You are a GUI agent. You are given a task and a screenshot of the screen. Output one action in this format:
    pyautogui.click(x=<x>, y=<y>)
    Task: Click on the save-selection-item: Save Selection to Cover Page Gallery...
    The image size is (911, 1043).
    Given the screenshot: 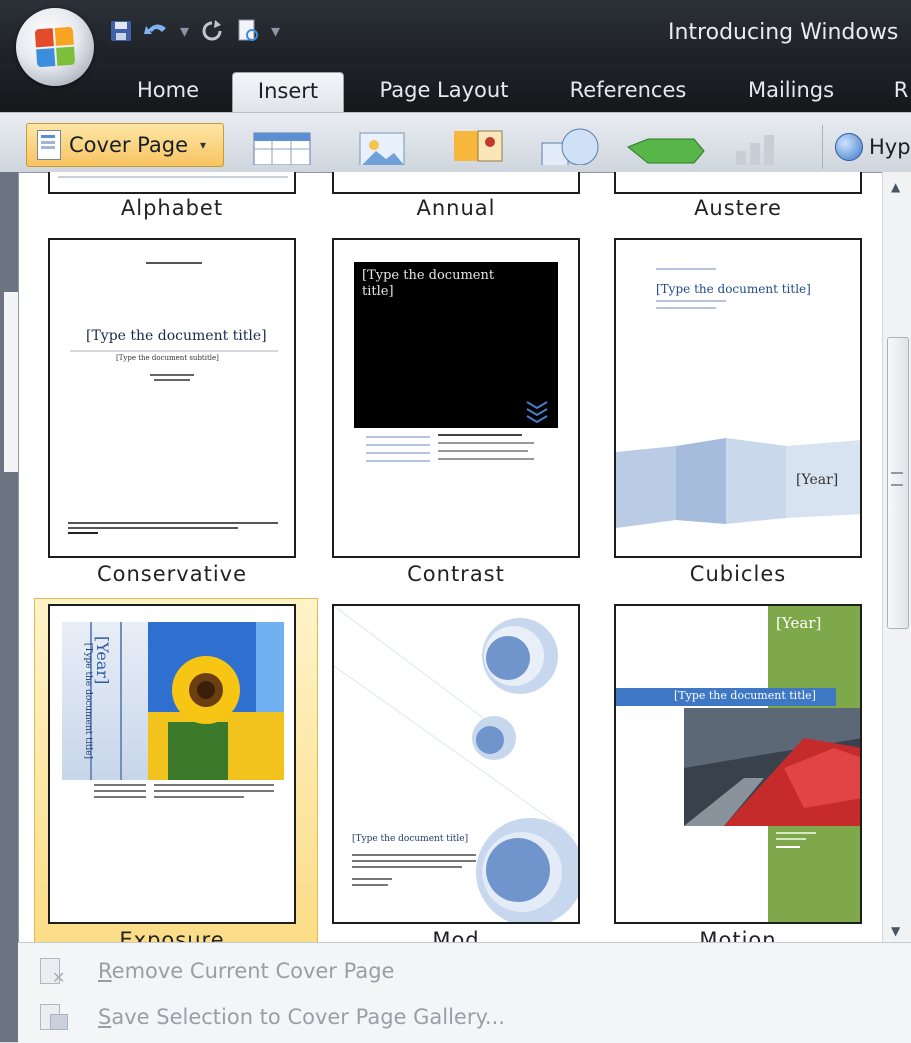 What is the action you would take?
    pyautogui.click(x=464, y=1017)
    